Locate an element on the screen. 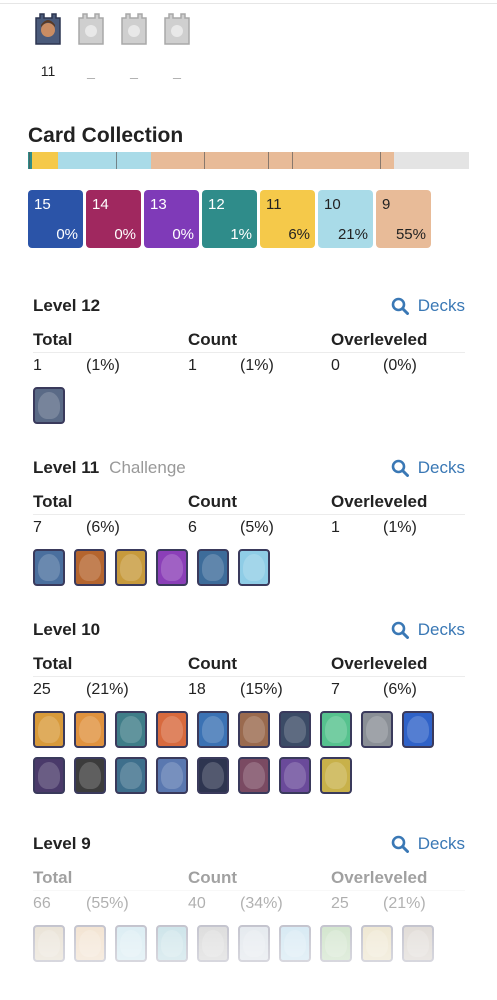  count-value: 6 is located at coordinates (192, 527).